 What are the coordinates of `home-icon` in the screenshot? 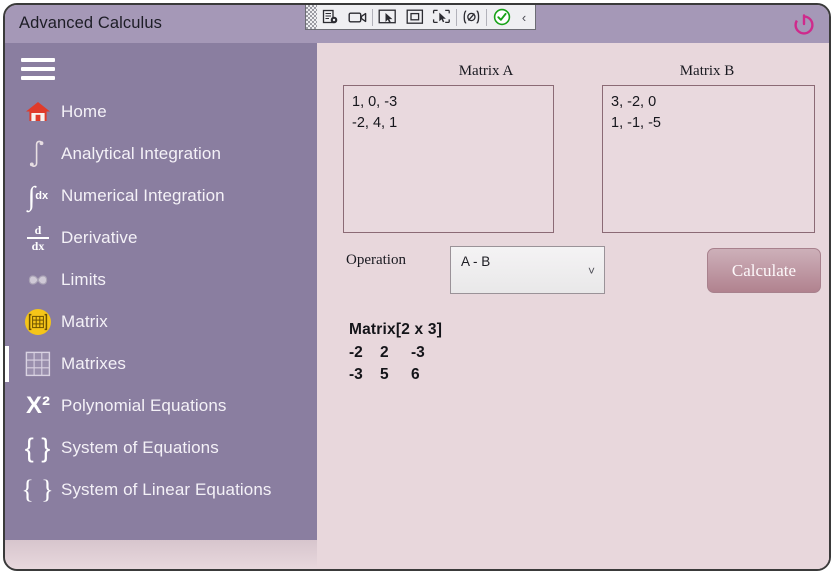 It's located at (38, 112).